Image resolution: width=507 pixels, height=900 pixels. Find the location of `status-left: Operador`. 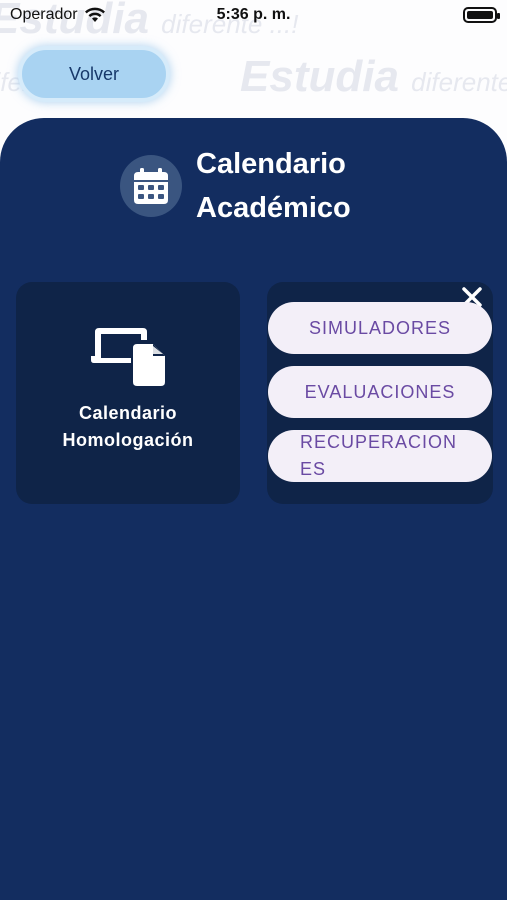

status-left: Operador is located at coordinates (58, 15).